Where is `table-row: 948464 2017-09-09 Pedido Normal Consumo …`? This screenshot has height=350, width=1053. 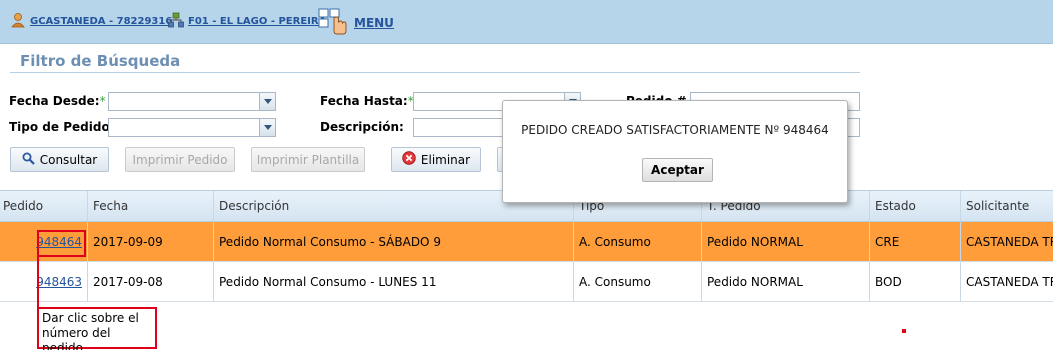 table-row: 948464 2017-09-09 Pedido Normal Consumo … is located at coordinates (526, 242).